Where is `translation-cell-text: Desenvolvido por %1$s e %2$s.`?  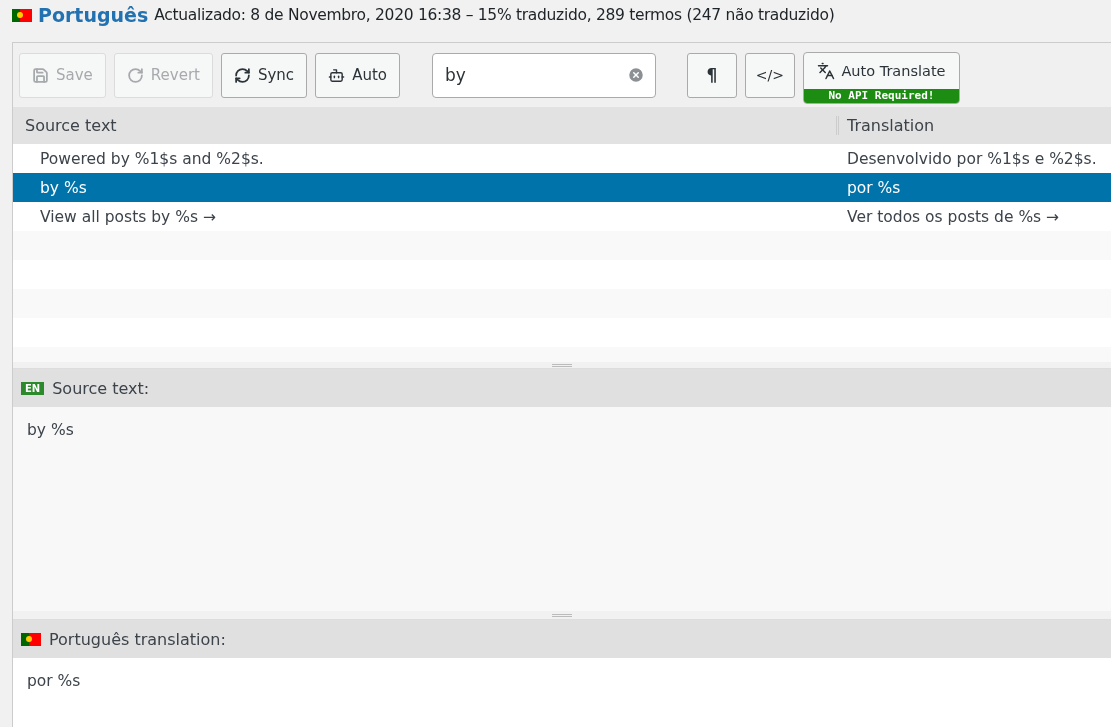
translation-cell-text: Desenvolvido por %1$s e %2$s. is located at coordinates (972, 158).